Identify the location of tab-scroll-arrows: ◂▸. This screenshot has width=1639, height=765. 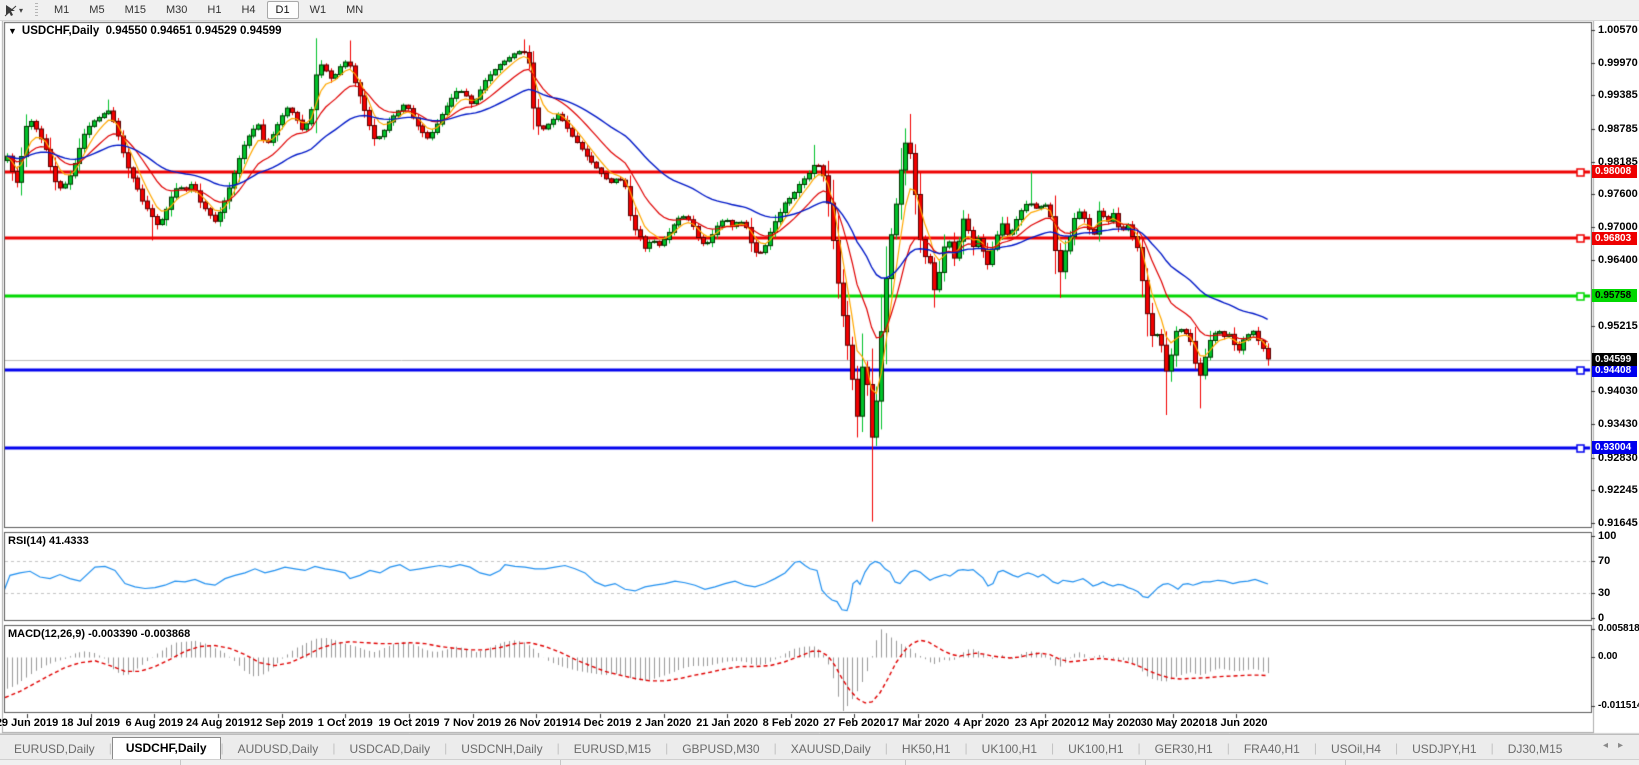
(1618, 745).